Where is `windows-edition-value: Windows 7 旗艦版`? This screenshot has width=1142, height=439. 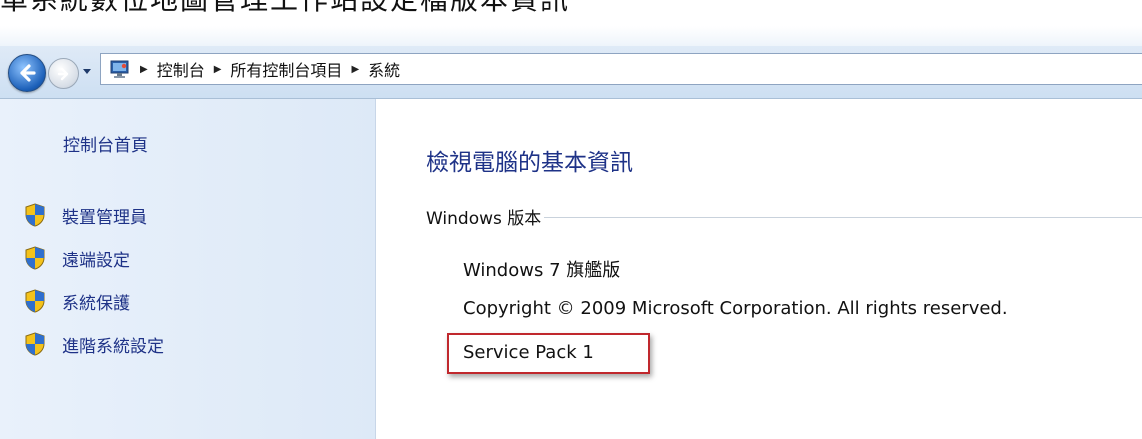
windows-edition-value: Windows 7 旗艦版 is located at coordinates (542, 270).